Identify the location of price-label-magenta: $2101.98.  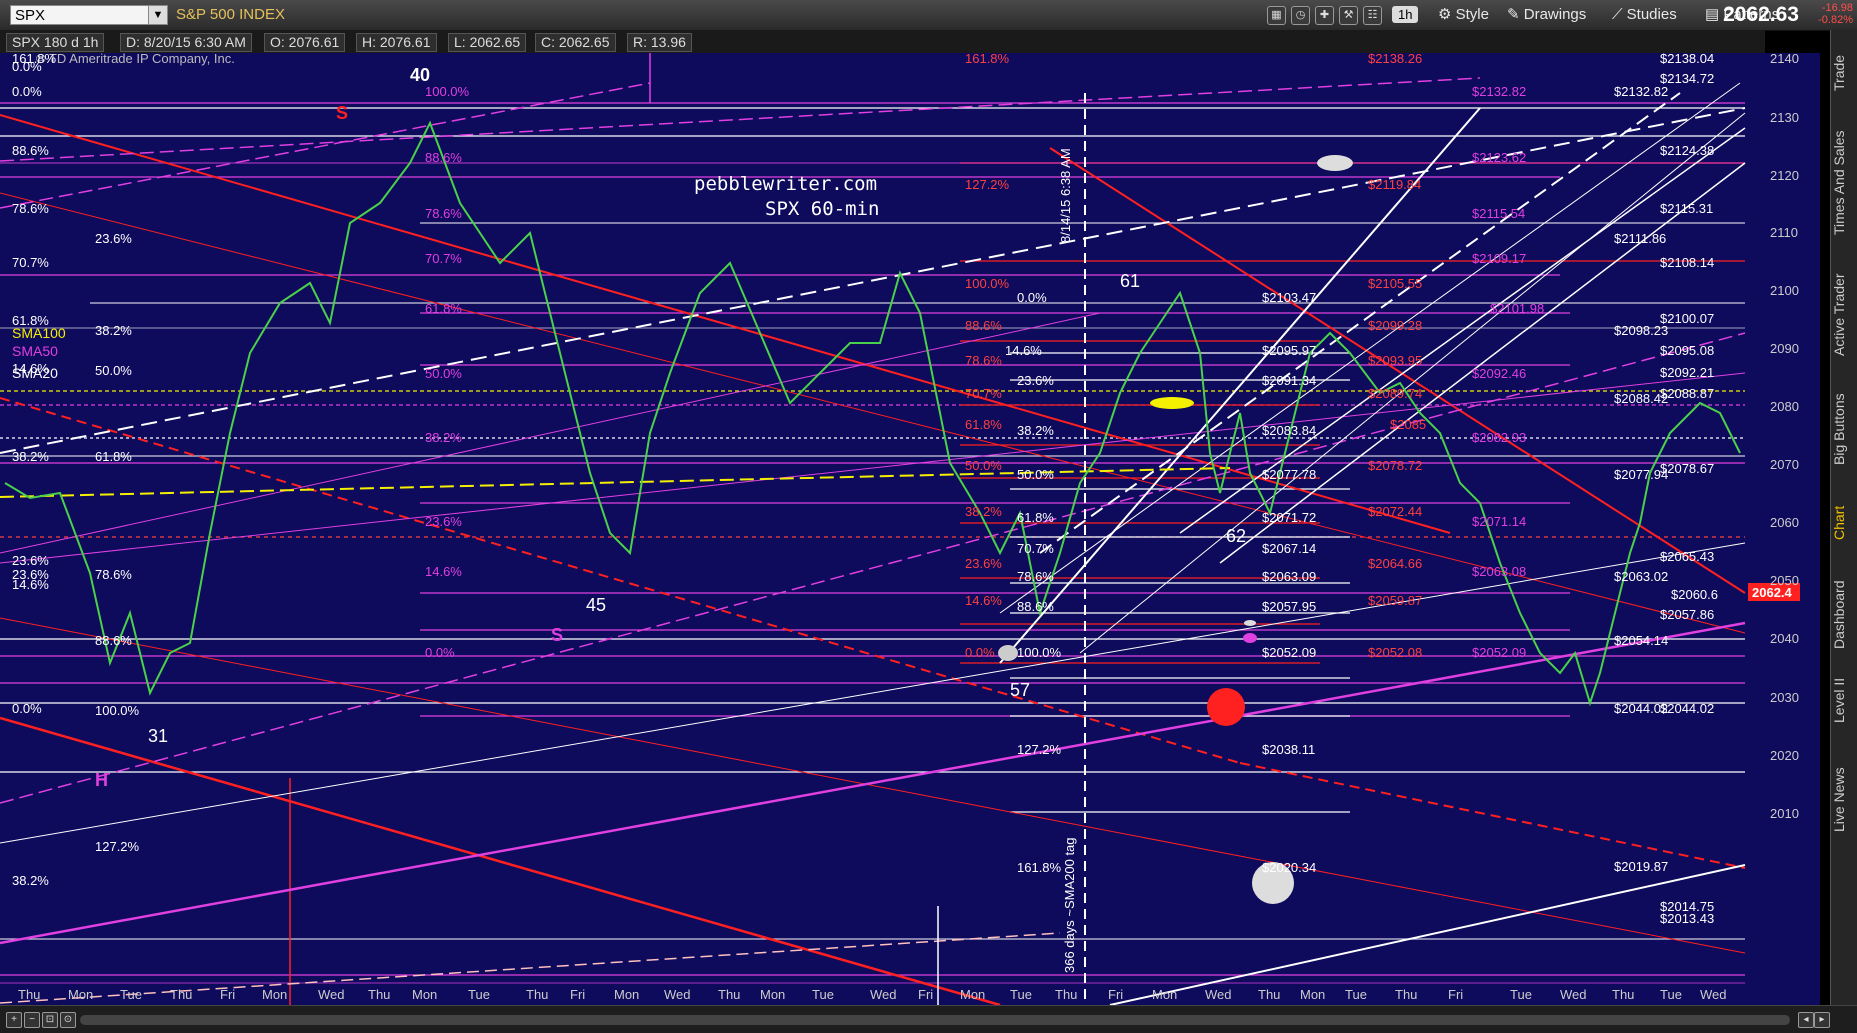
(1517, 308).